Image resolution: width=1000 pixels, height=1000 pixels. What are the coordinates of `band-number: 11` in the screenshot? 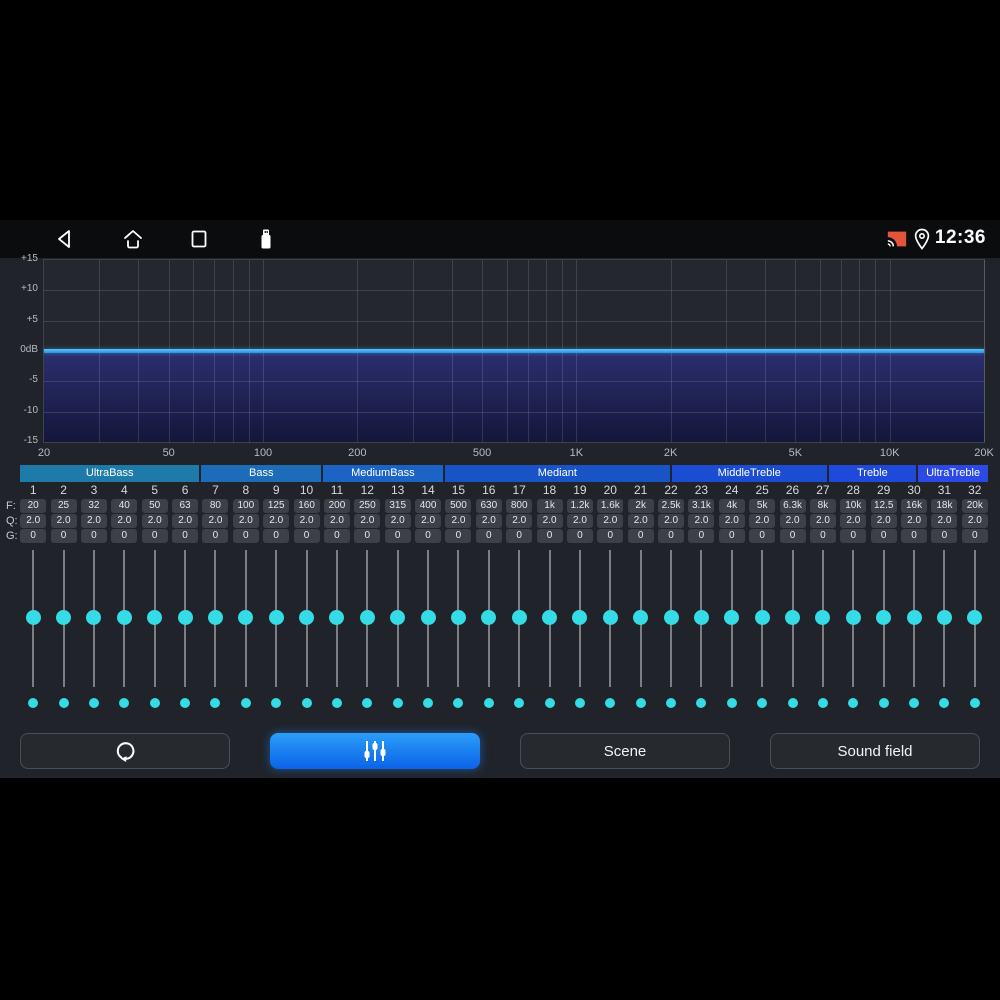 It's located at (337, 490).